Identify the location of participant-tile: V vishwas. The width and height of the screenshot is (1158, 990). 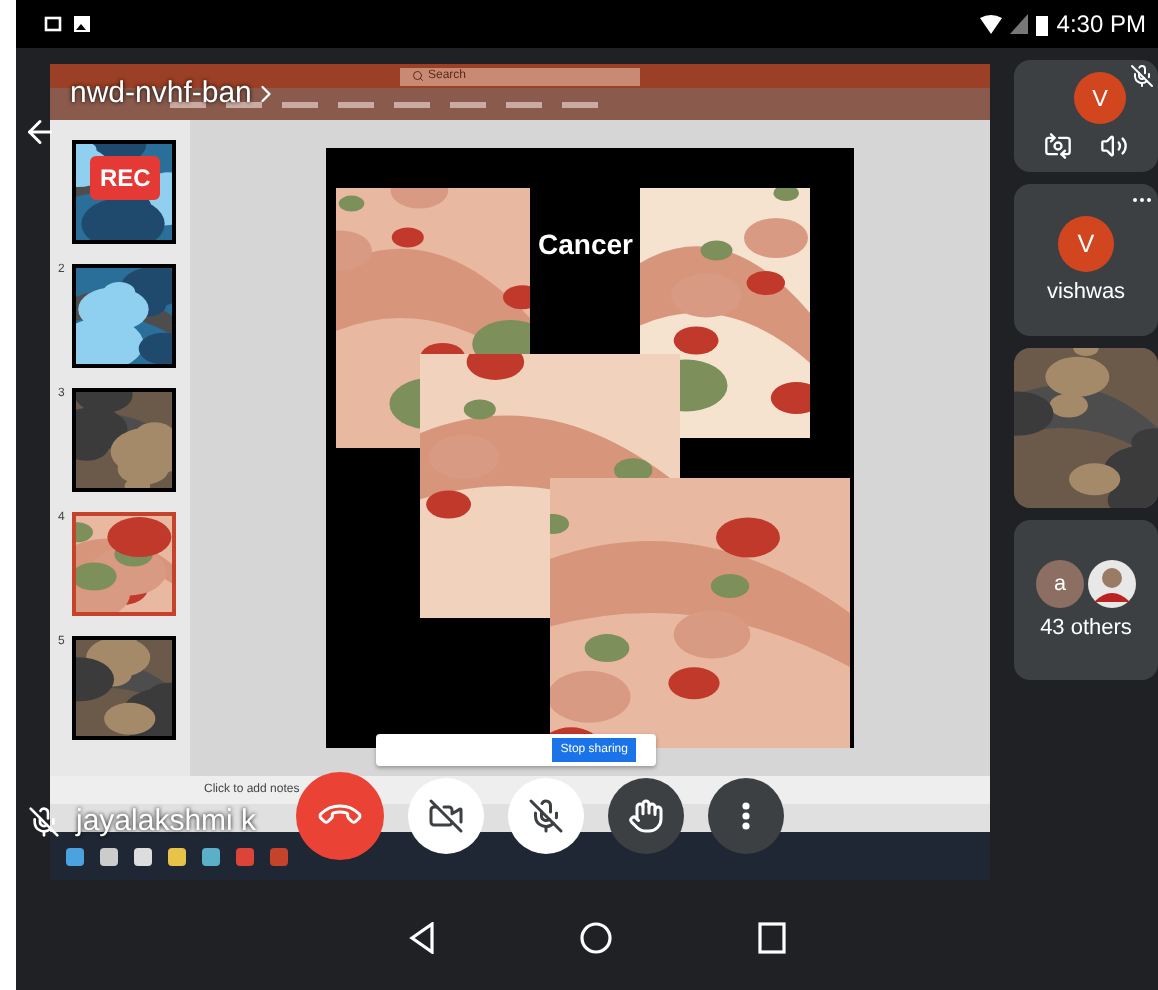
(1086, 260).